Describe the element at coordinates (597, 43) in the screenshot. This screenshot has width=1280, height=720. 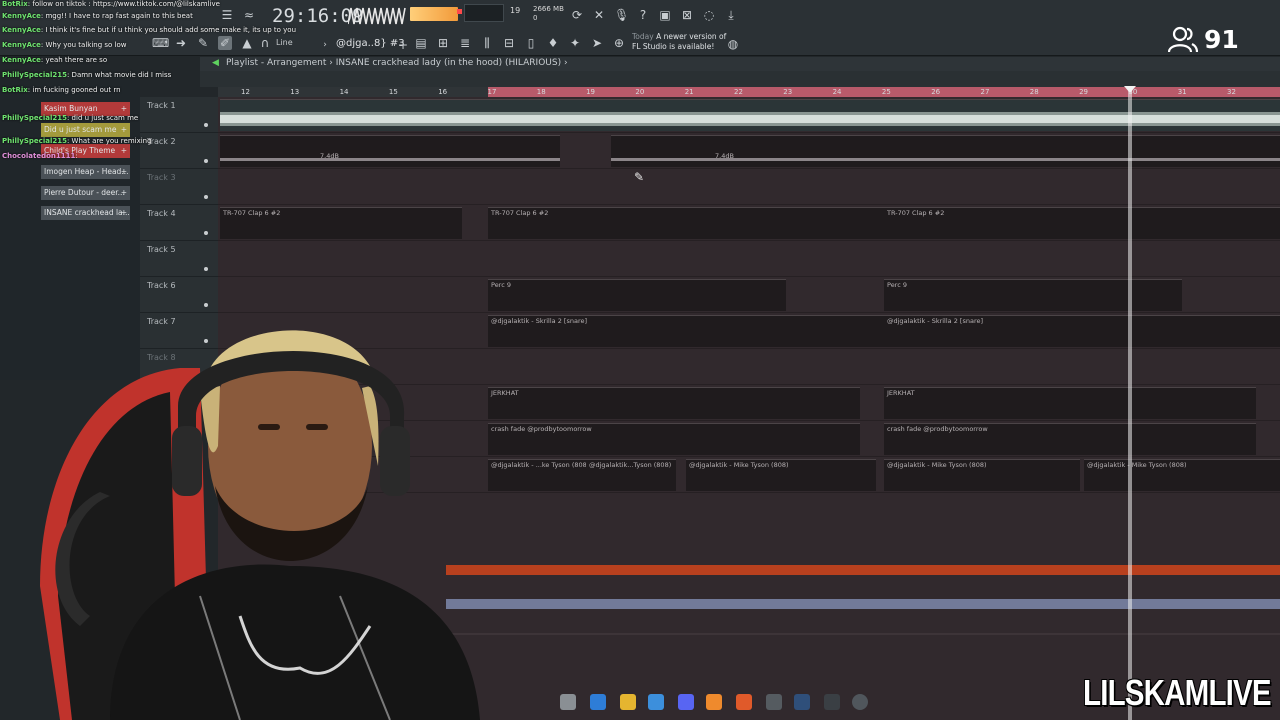
I see `wand-icon: ➤` at that location.